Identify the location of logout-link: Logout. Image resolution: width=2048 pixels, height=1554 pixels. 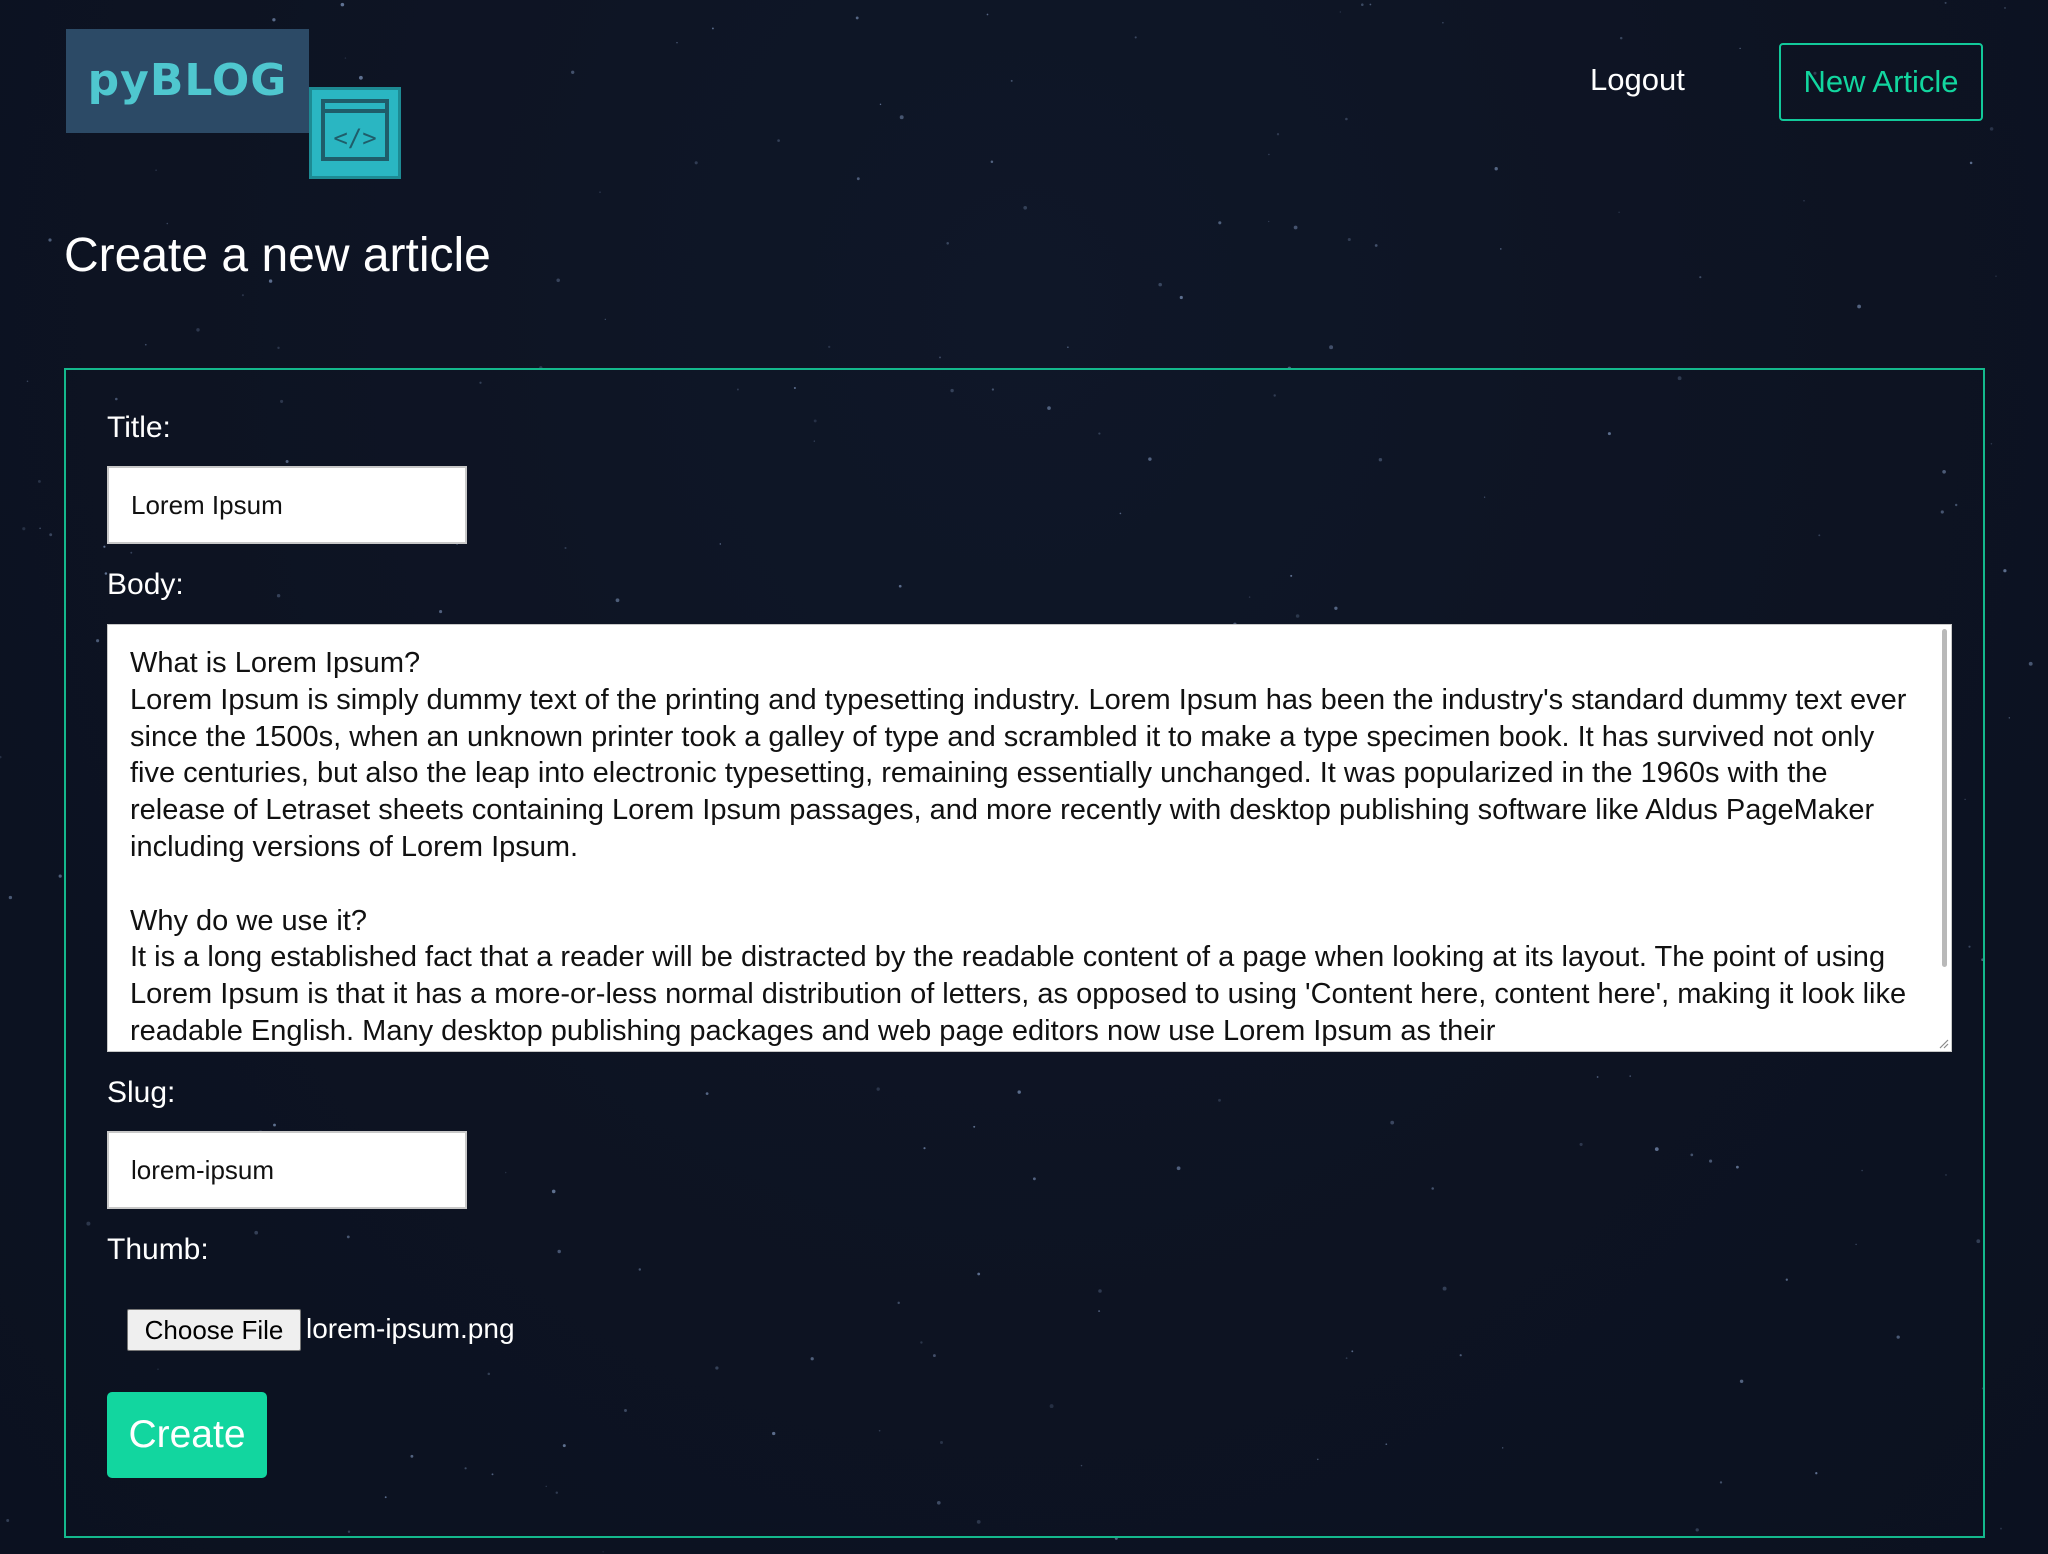
(1637, 80).